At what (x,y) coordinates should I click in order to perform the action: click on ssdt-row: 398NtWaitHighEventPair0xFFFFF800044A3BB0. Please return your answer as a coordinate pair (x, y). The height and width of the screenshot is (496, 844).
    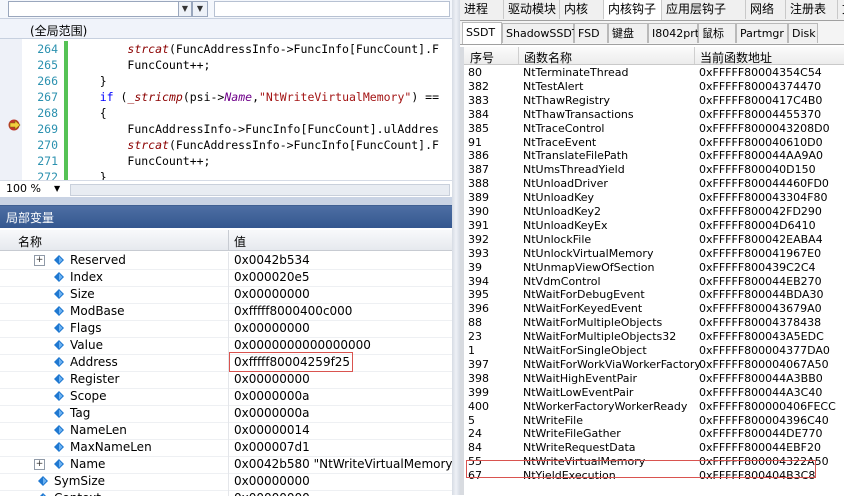
    Looking at the image, I should click on (654, 379).